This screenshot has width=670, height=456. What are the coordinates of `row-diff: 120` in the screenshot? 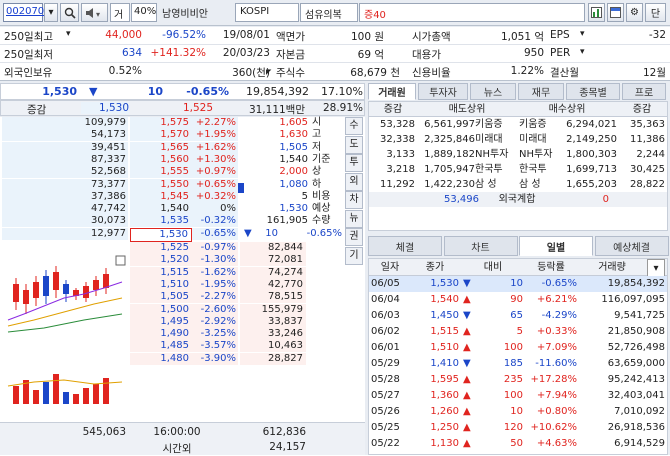 It's located at (513, 427).